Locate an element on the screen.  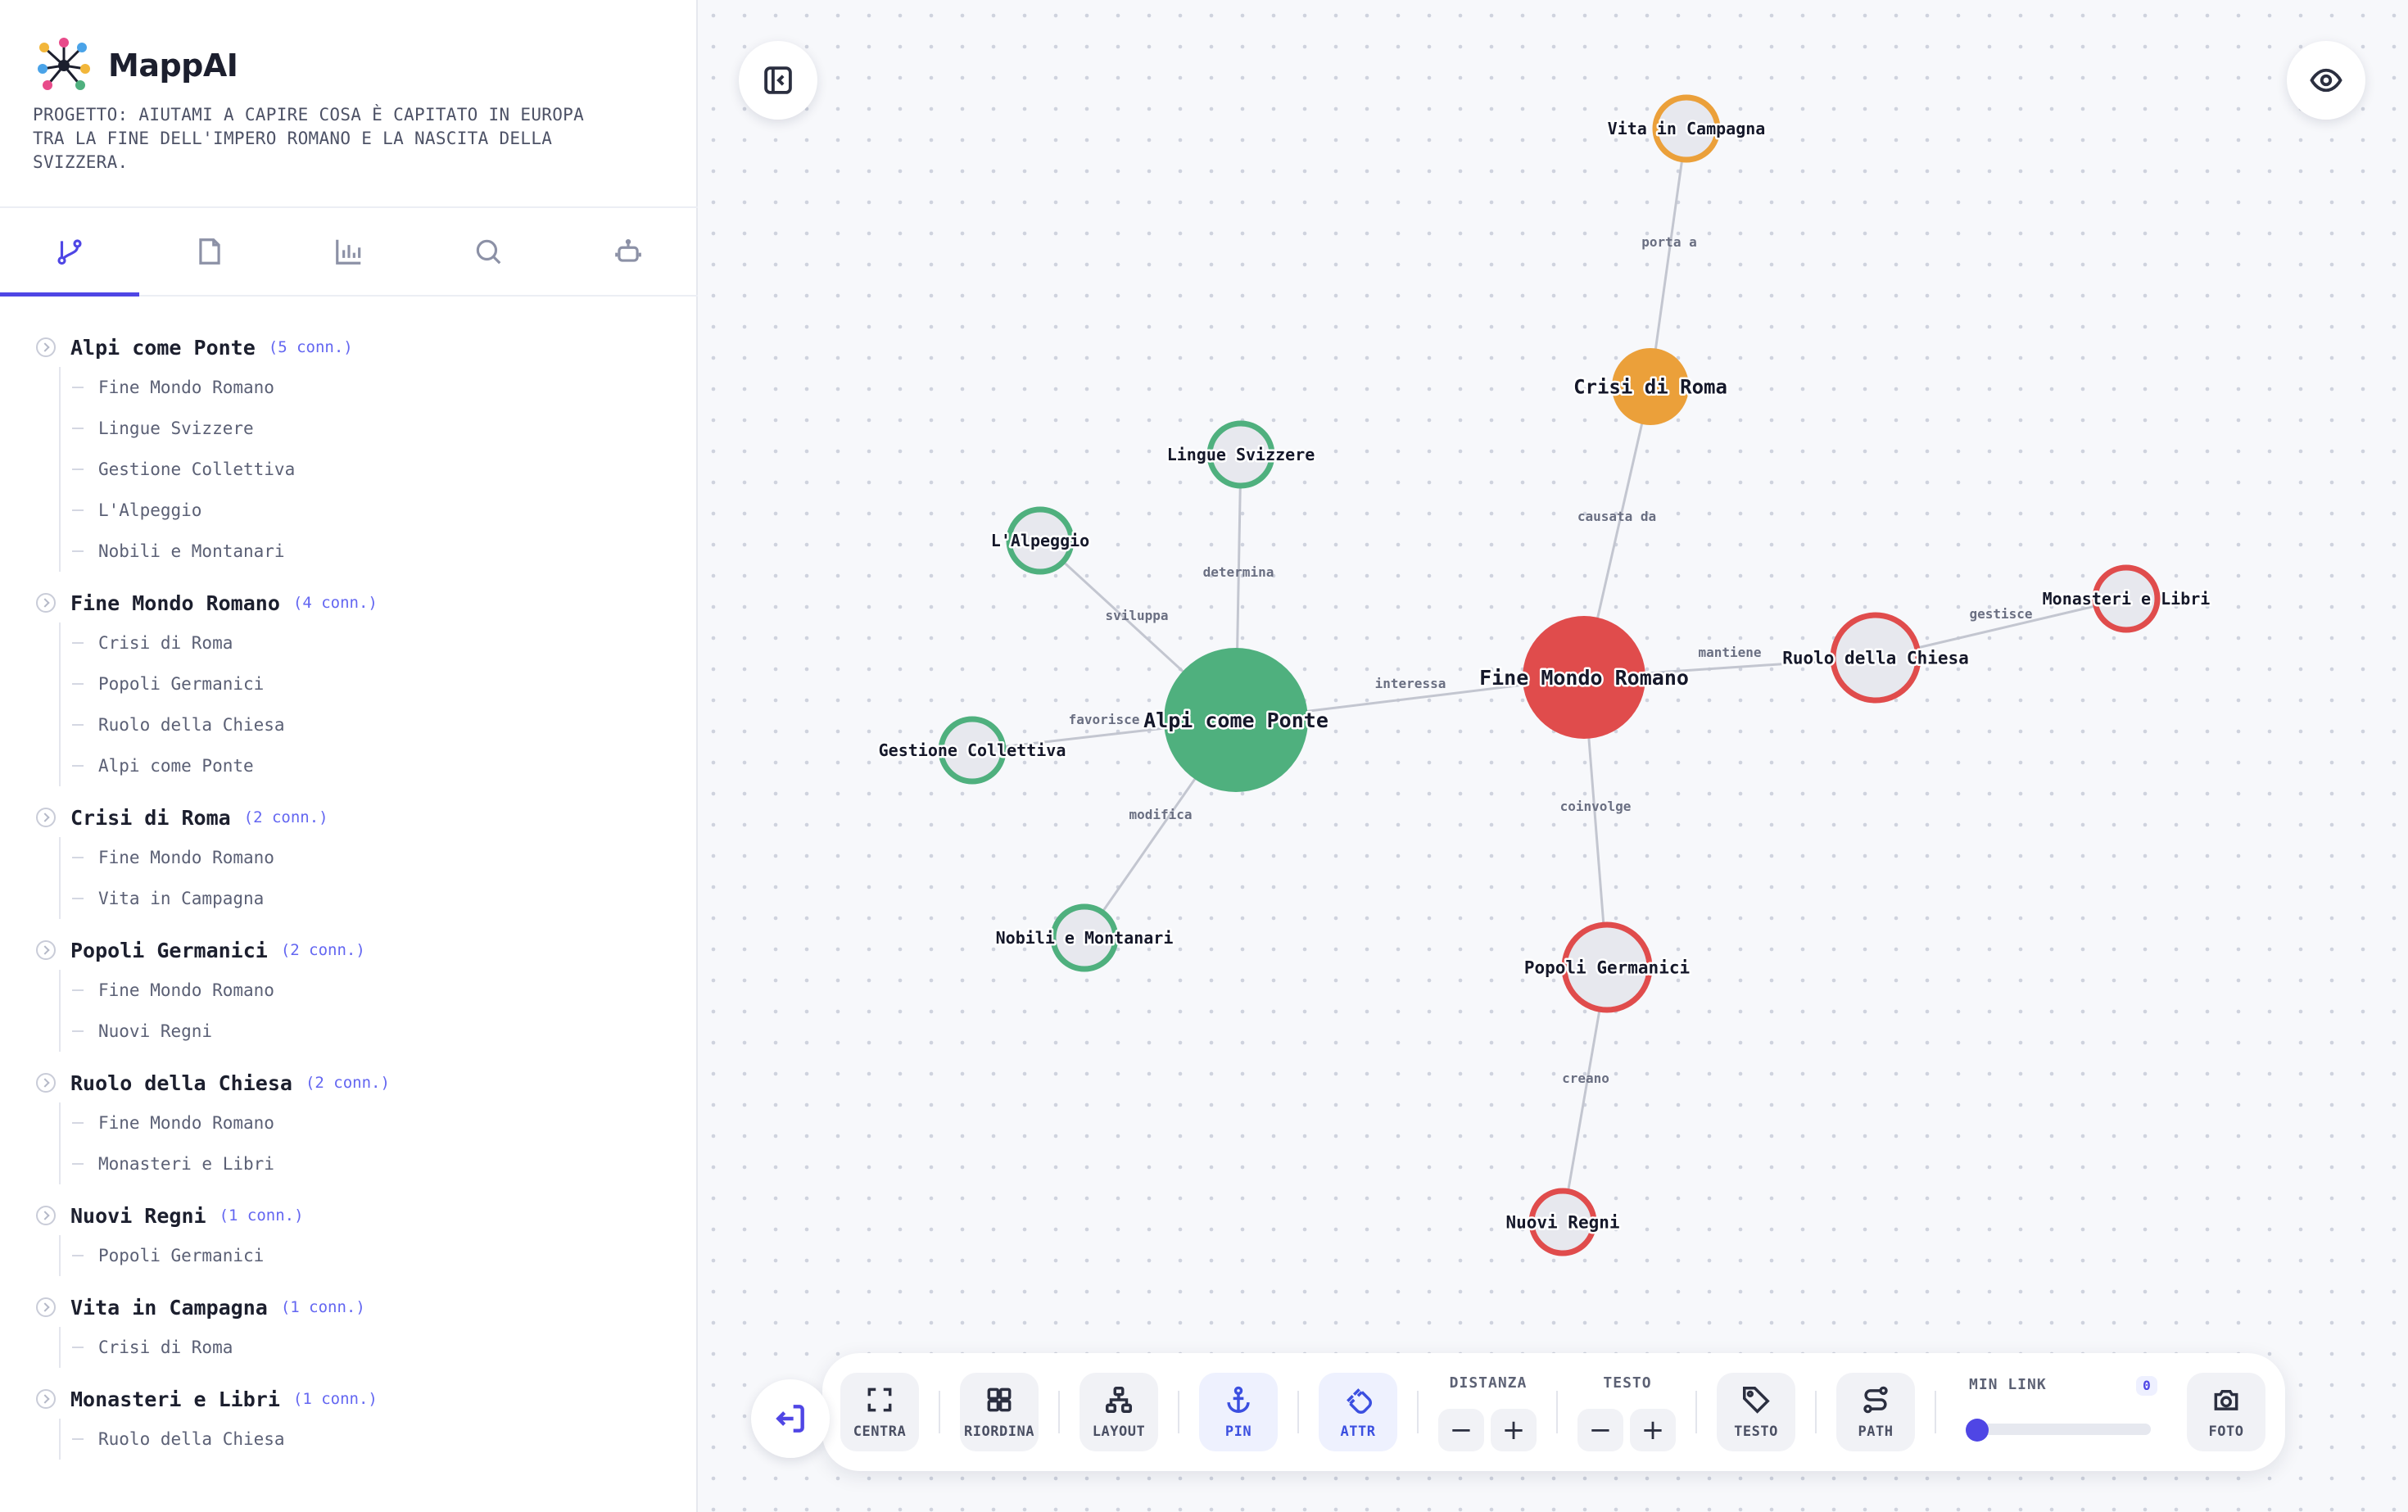
toggle-visibility-button is located at coordinates (2326, 80).